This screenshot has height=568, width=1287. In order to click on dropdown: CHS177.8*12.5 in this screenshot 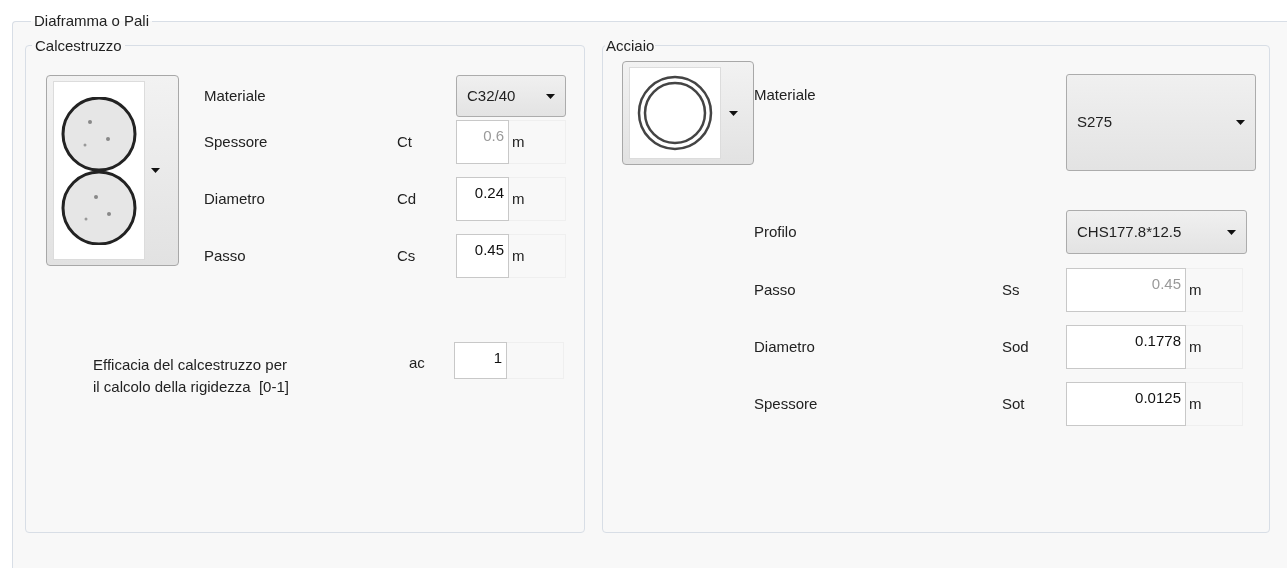, I will do `click(1156, 232)`.